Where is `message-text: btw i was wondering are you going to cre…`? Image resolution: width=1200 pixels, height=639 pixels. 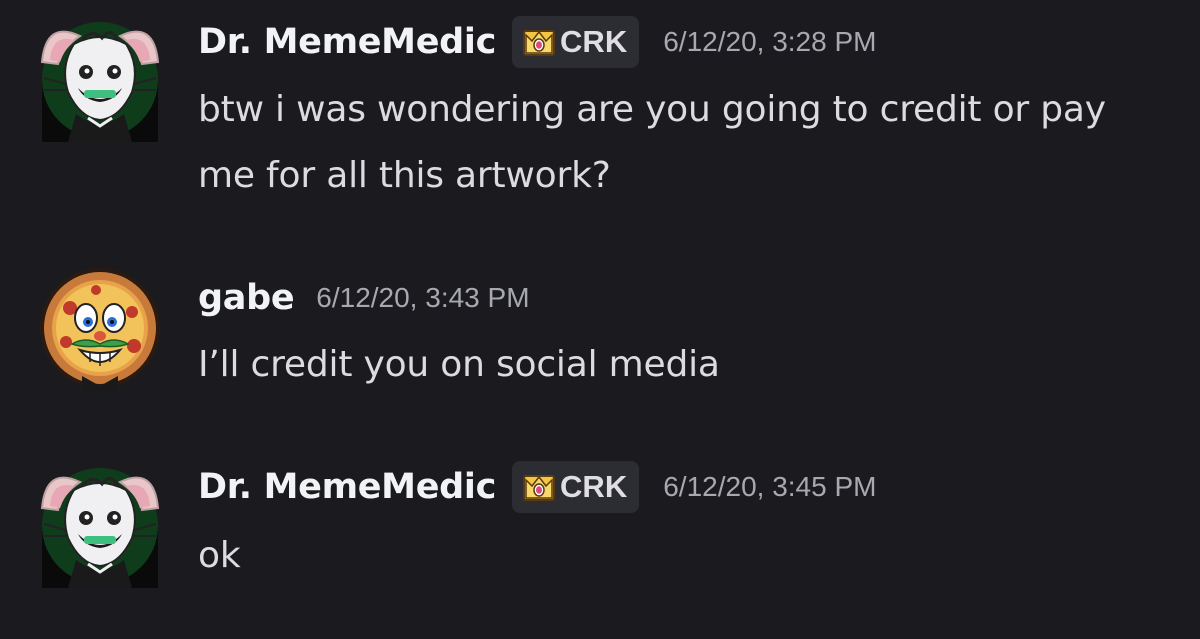 message-text: btw i was wondering are you going to cre… is located at coordinates (652, 142).